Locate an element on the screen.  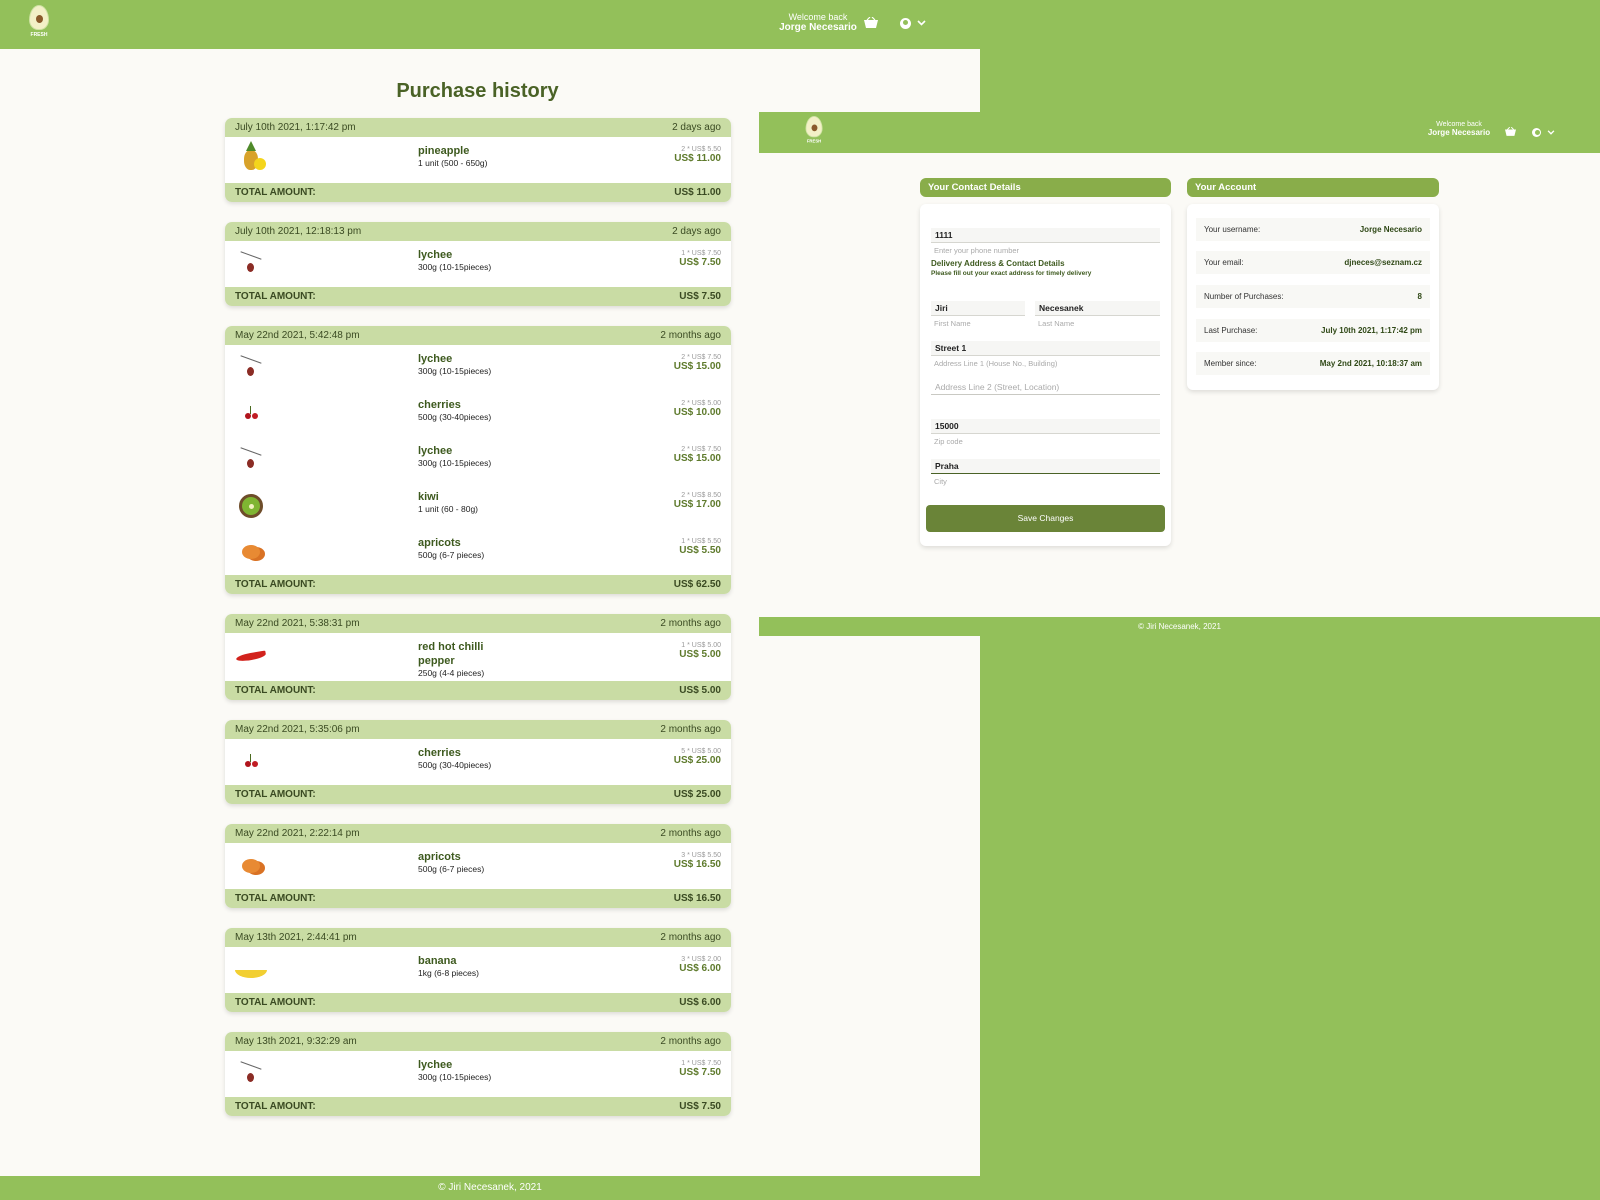
save-changes-button: Save Changes is located at coordinates (1045, 518).